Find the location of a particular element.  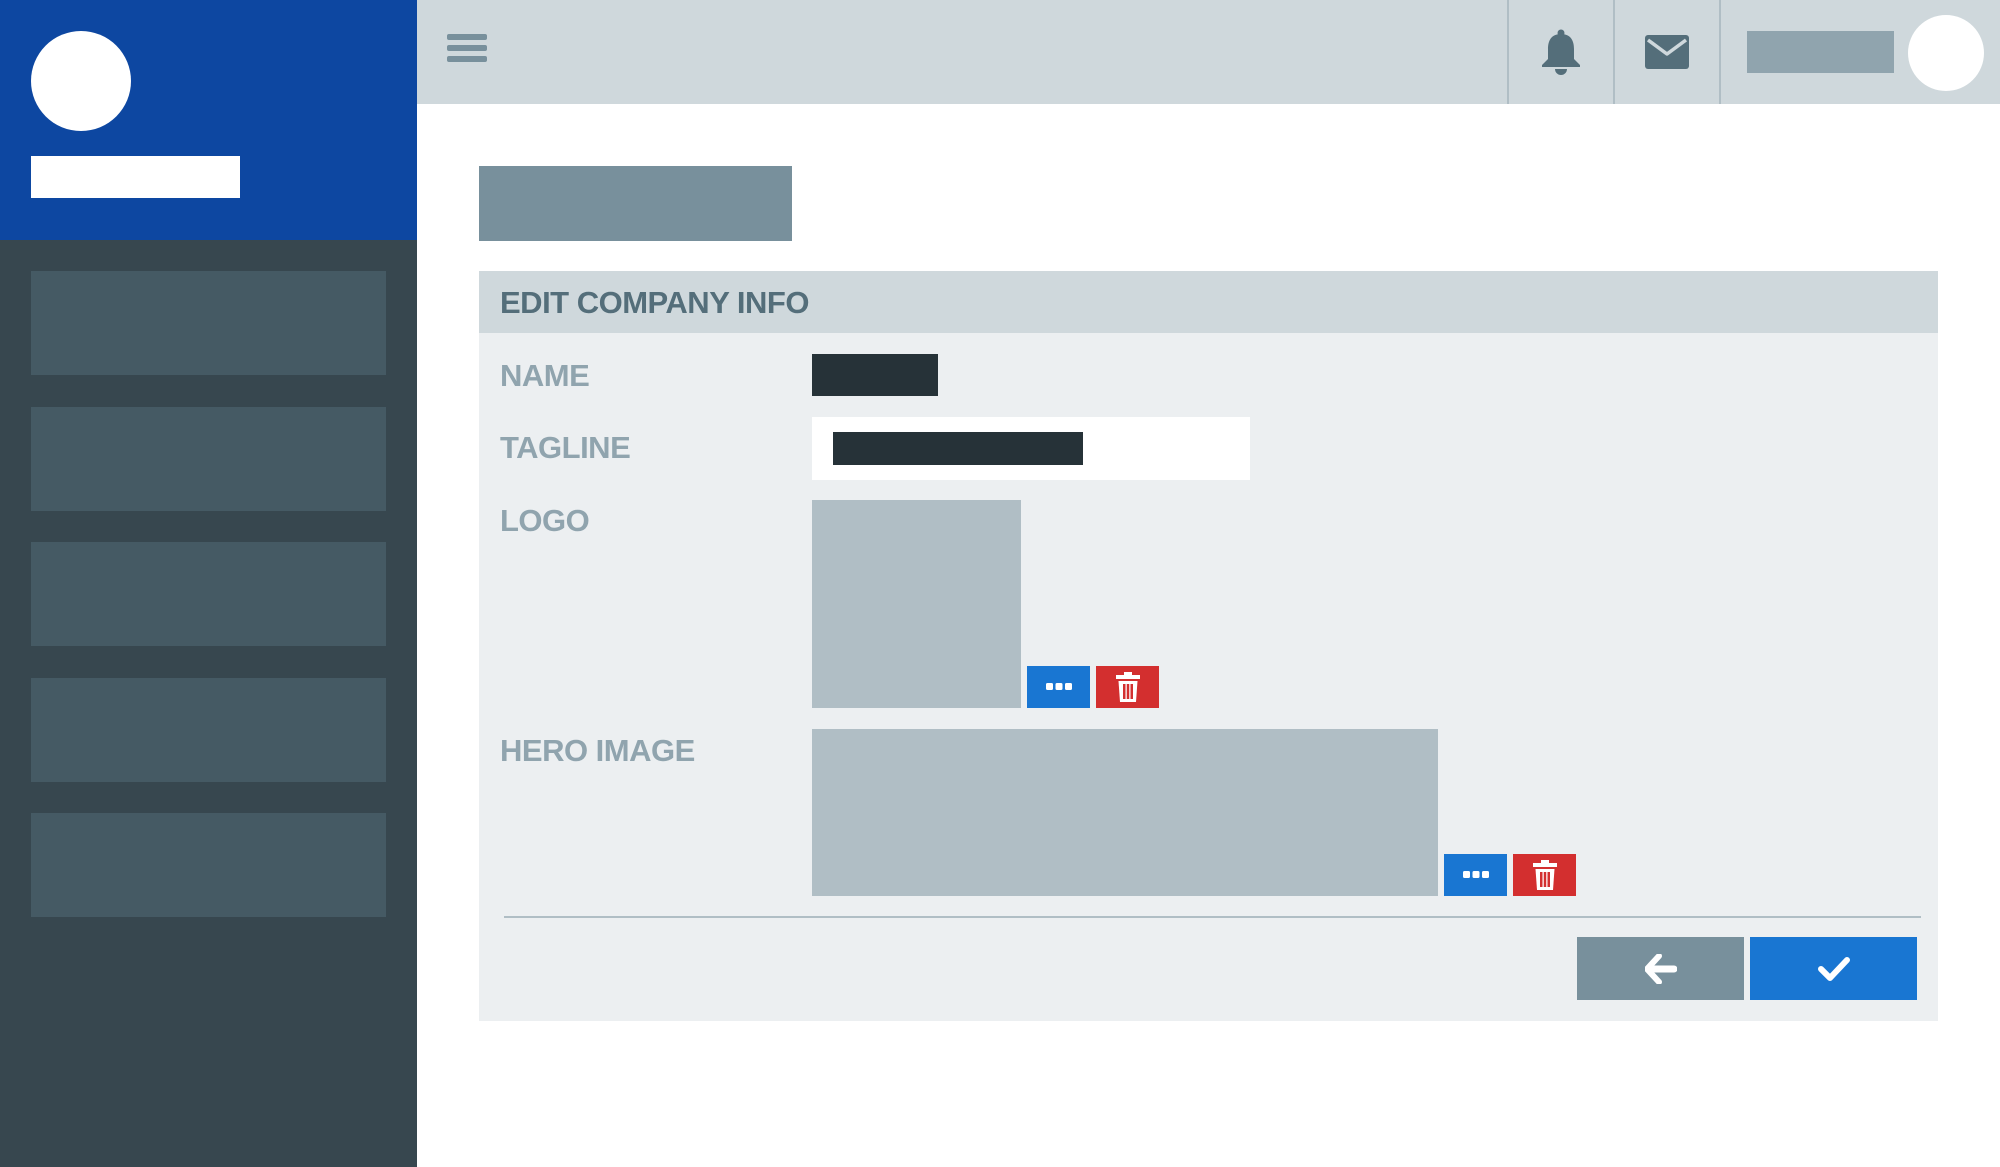

menu-icon is located at coordinates (467, 52).